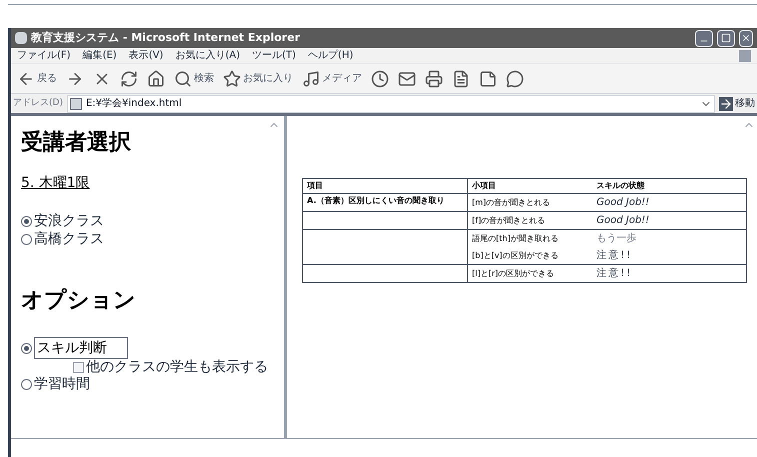 Image resolution: width=757 pixels, height=457 pixels. Describe the element at coordinates (146, 55) in the screenshot. I see `menu-item: 表示(V)` at that location.